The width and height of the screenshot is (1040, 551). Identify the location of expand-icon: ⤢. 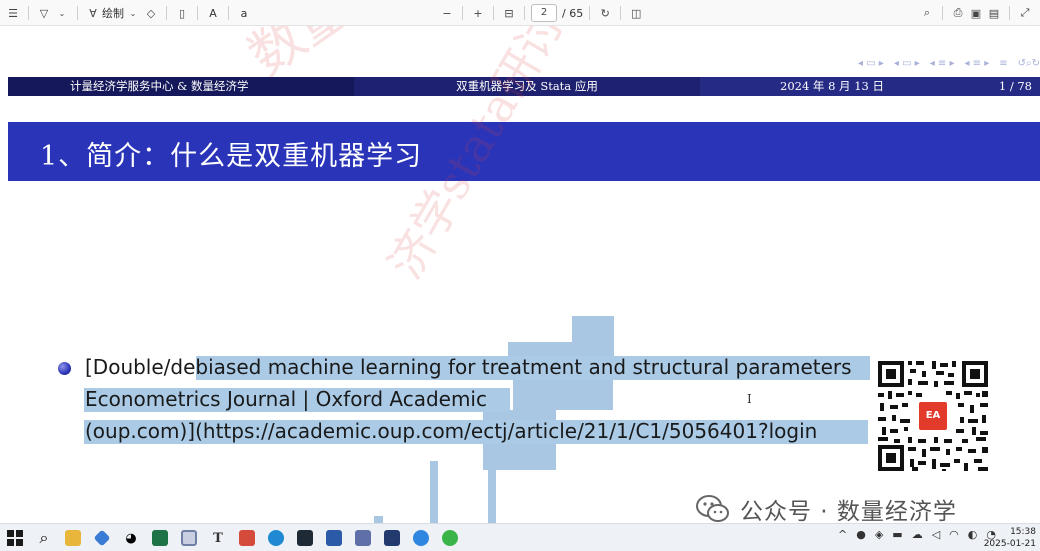
(1025, 13).